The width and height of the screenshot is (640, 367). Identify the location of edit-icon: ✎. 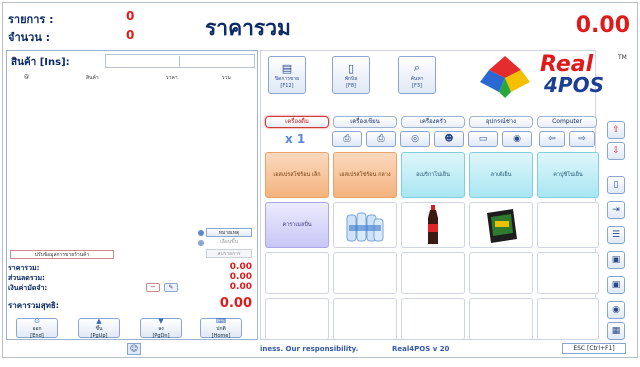
(171, 287).